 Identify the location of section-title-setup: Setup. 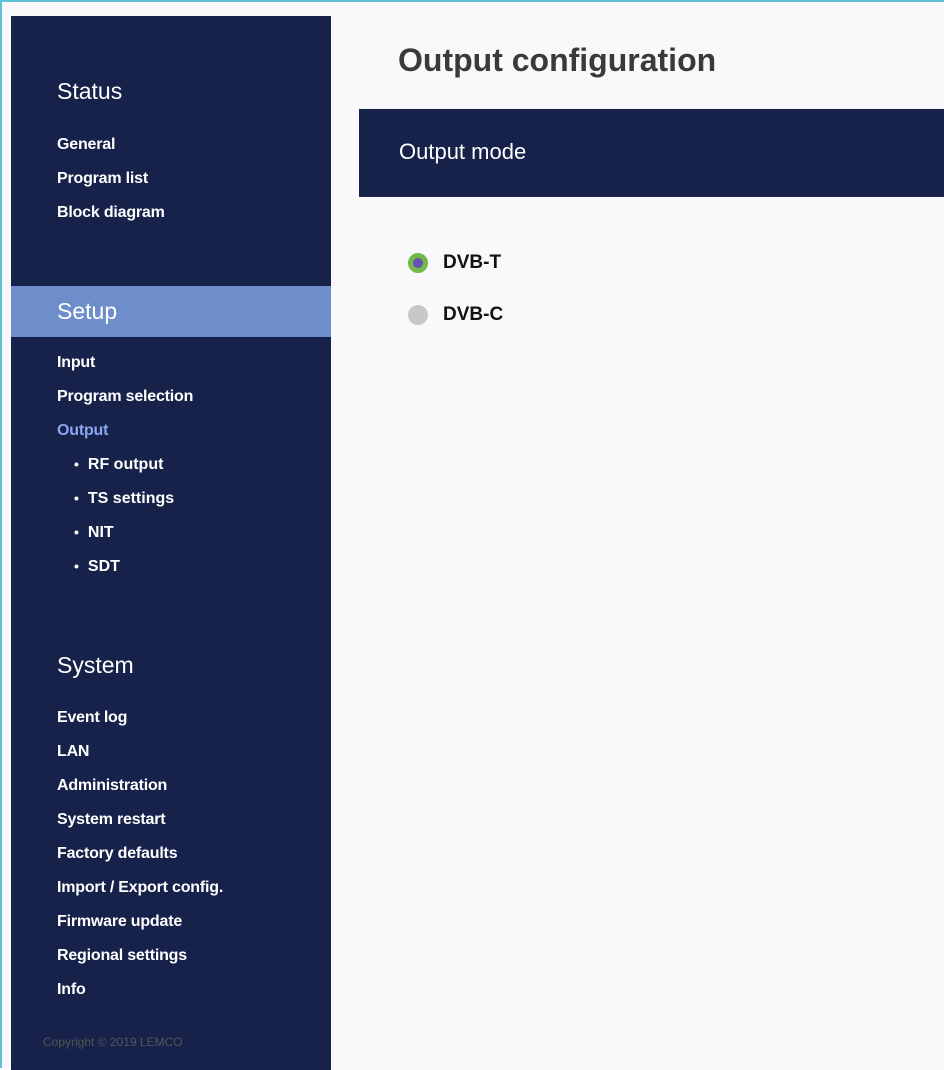
(171, 311).